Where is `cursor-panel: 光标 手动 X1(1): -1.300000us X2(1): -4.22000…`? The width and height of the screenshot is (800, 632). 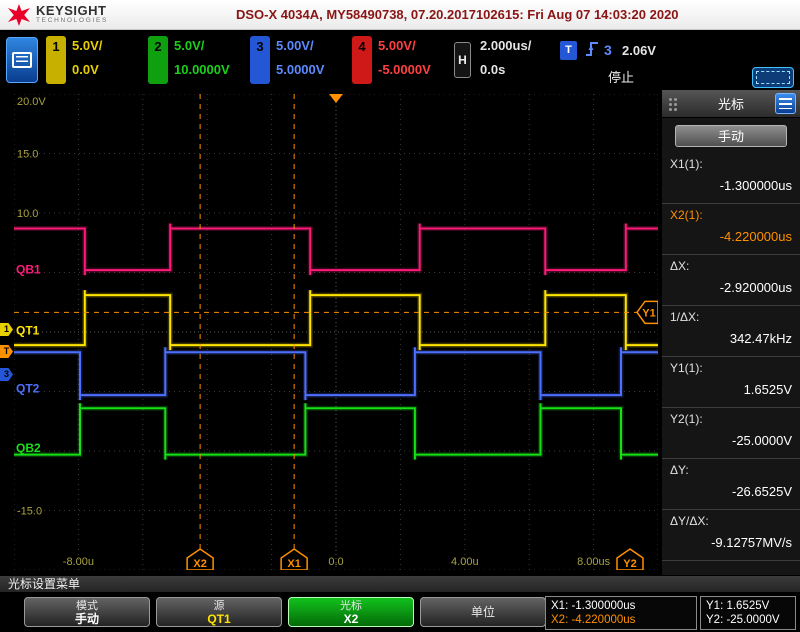
cursor-panel: 光标 手动 X1(1): -1.300000us X2(1): -4.22000… is located at coordinates (731, 332).